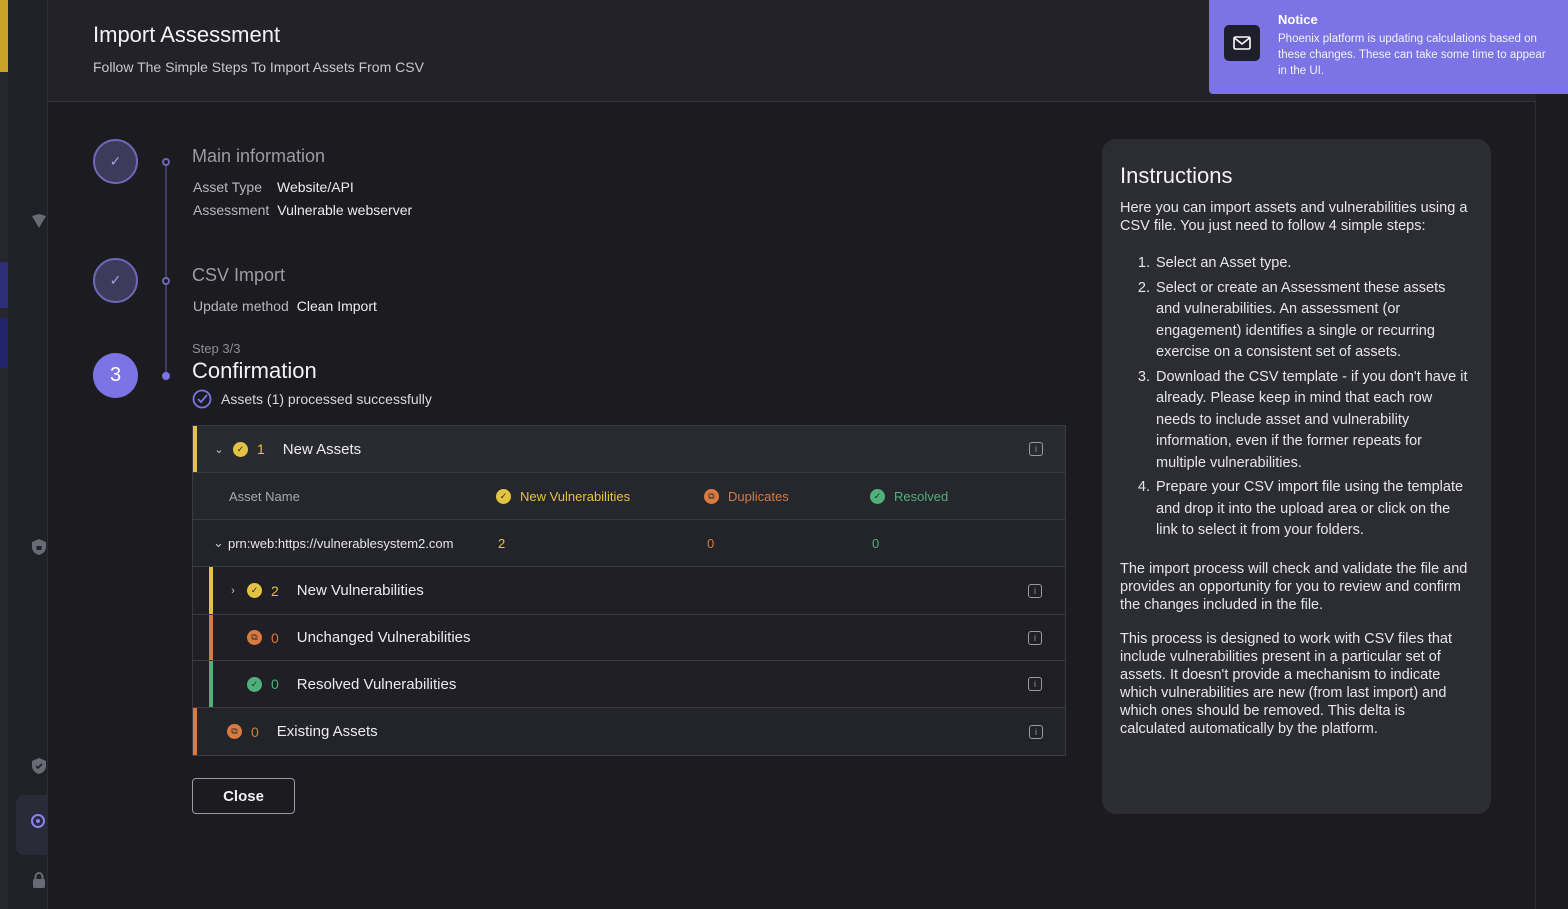 The width and height of the screenshot is (1568, 909). I want to click on asset-type-field: Asset Type Website/API, so click(273, 187).